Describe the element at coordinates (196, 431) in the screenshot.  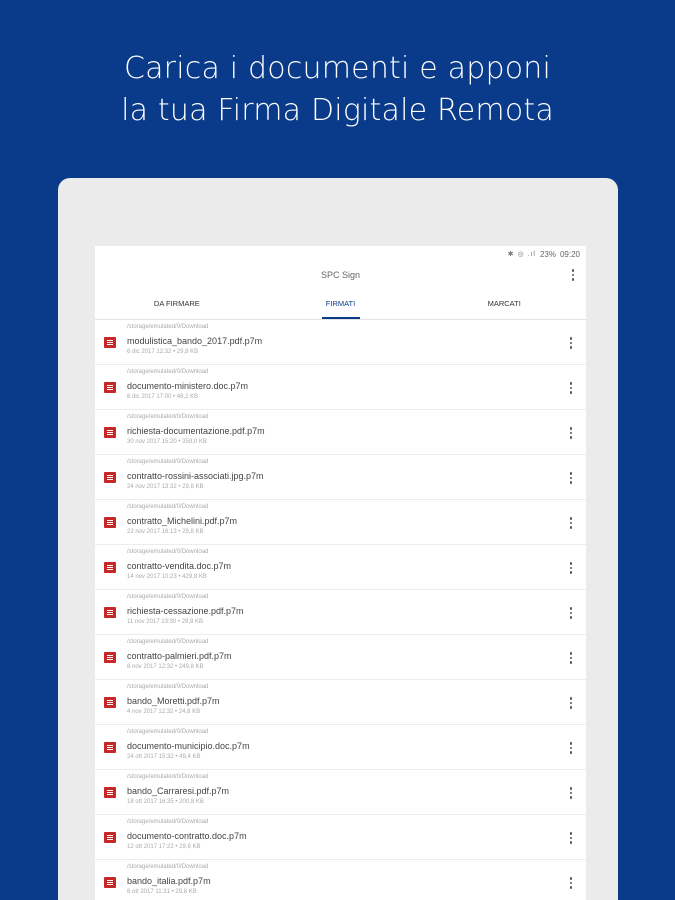
I see `file-name: richiesta-documentazione.pdf.p7m` at that location.